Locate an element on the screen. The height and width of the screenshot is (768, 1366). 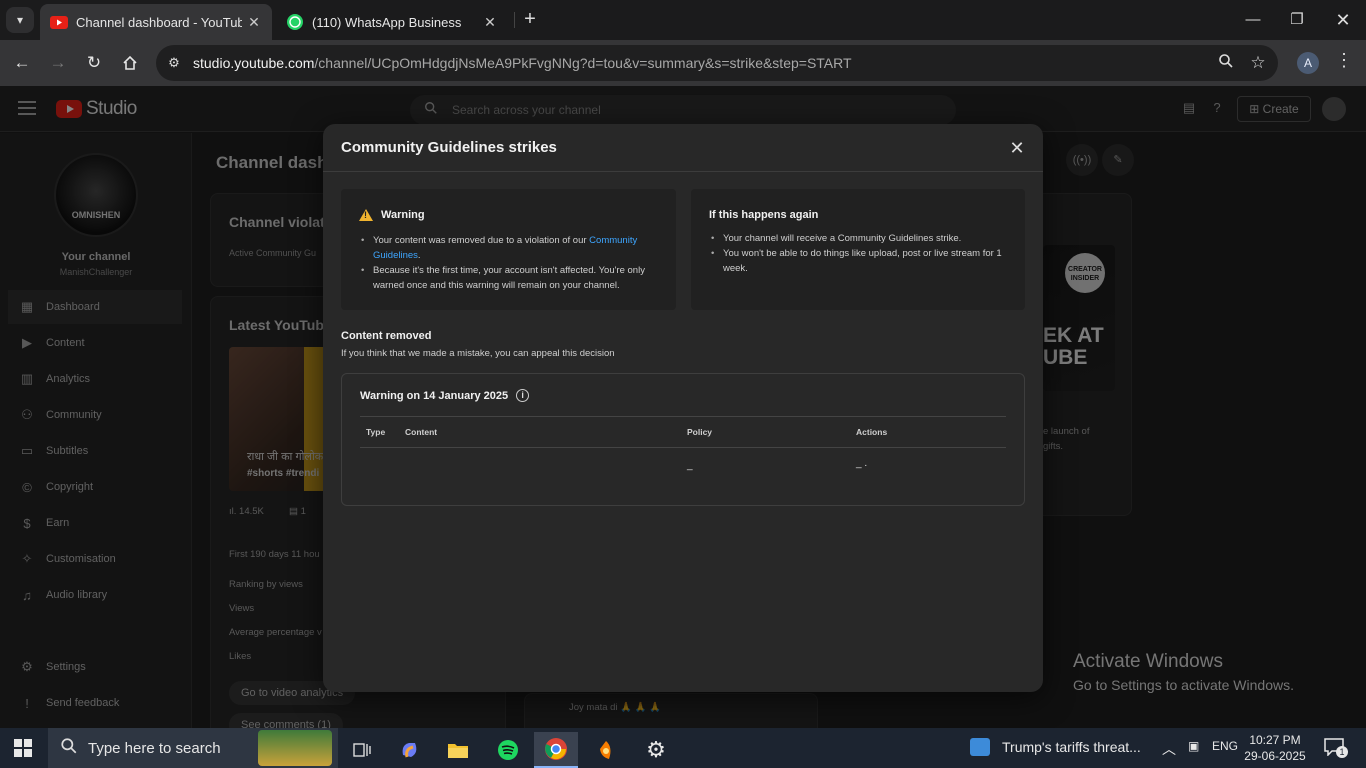
settings-gear-icon: ⚙ is located at coordinates (656, 750).